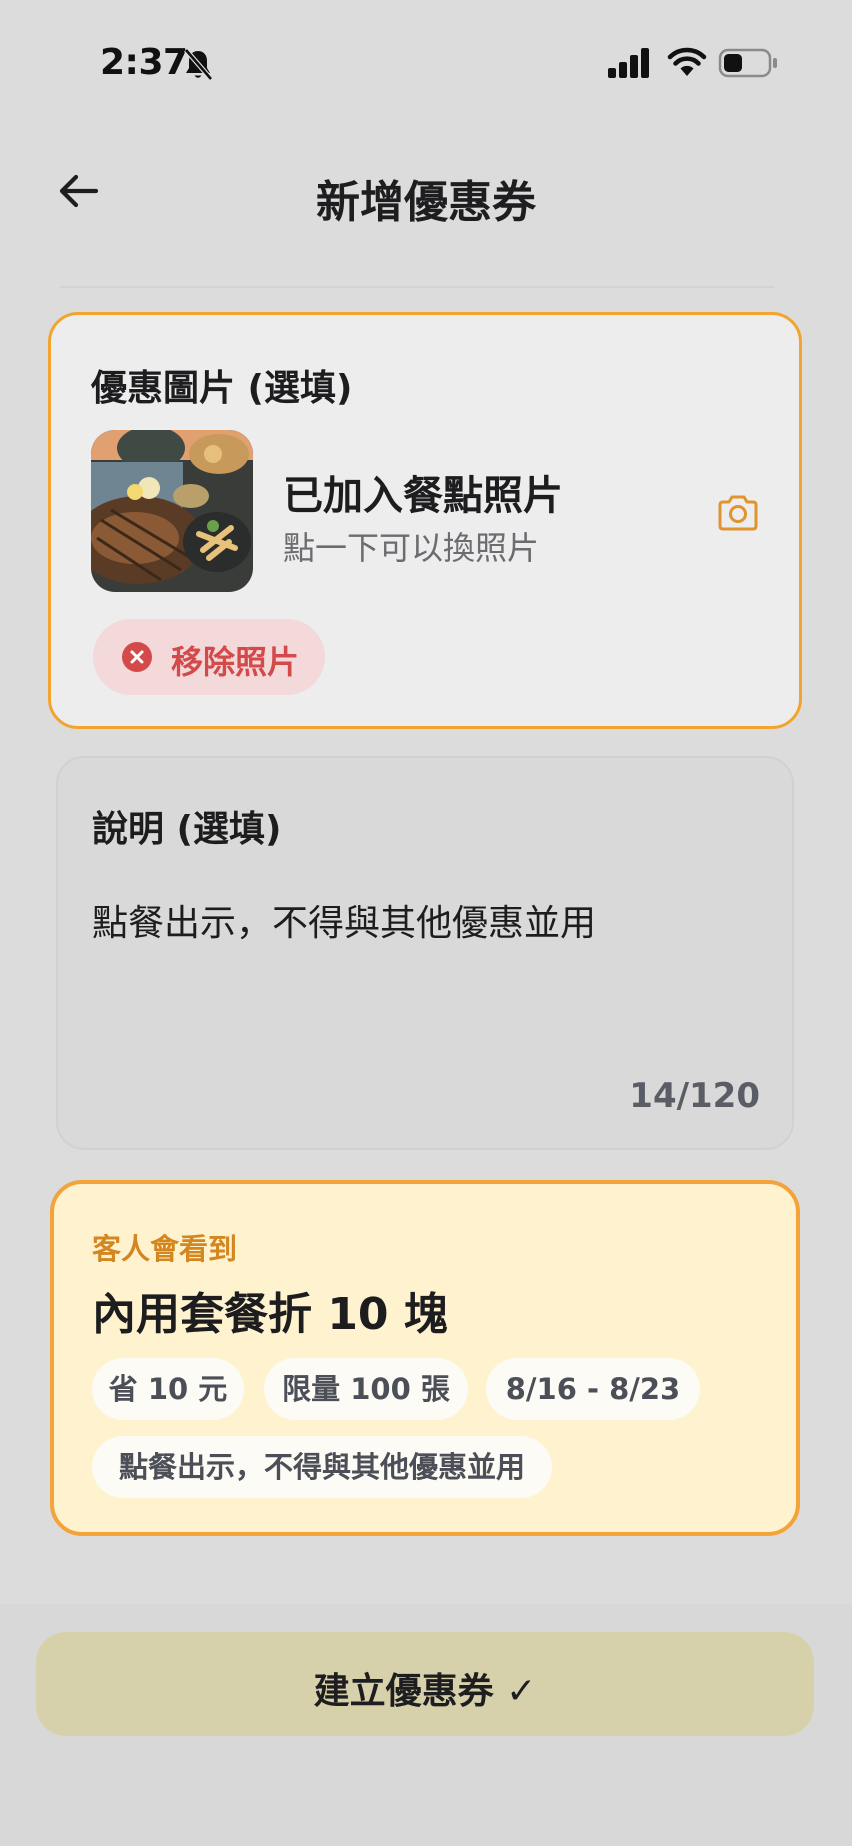 The height and width of the screenshot is (1846, 852). I want to click on wifi-icon, so click(687, 61).